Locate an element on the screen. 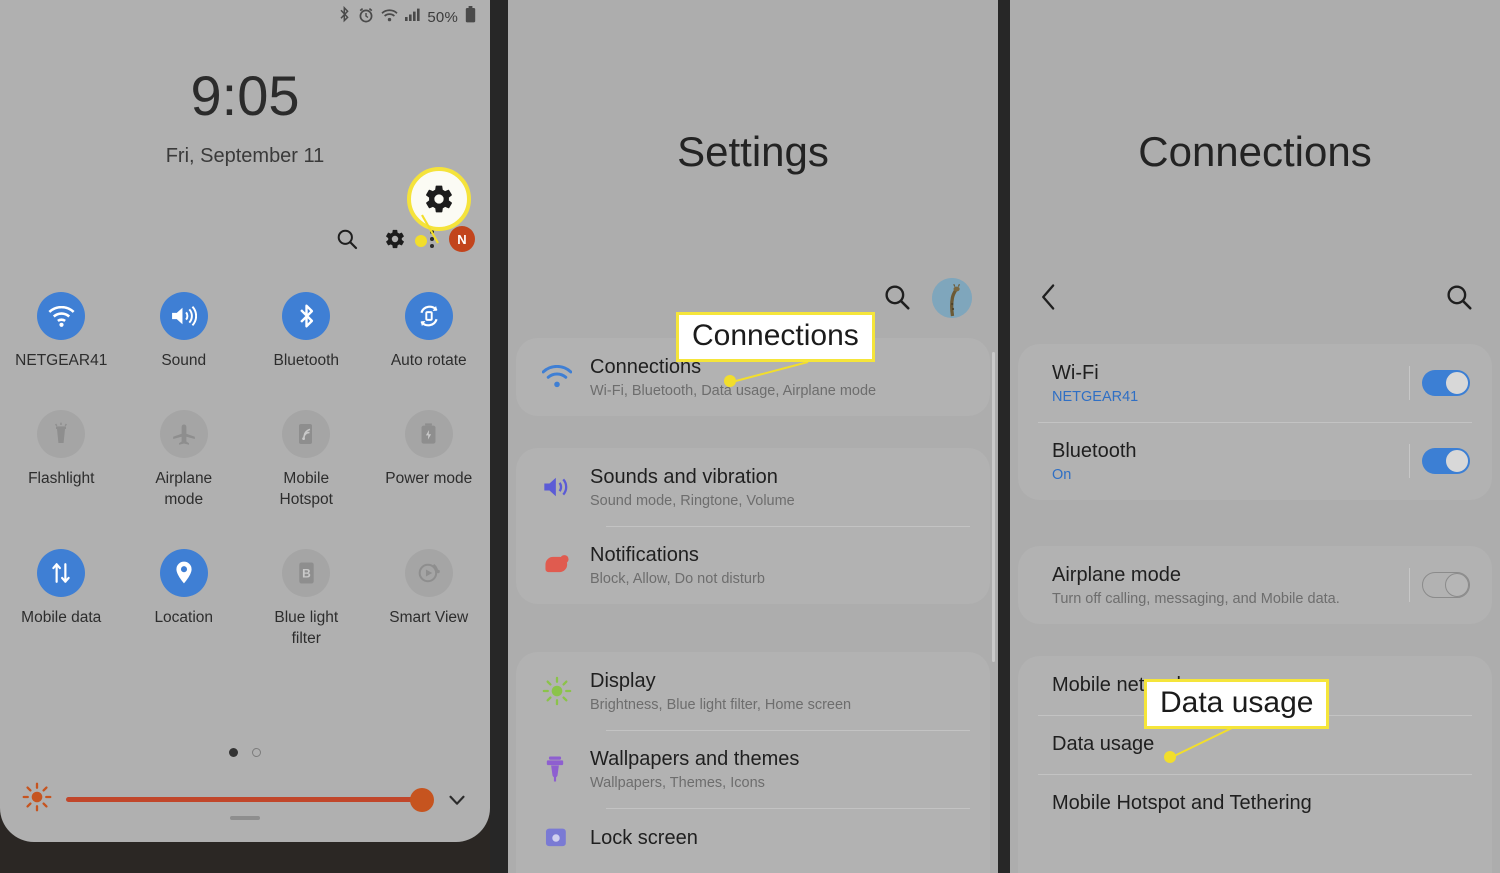 This screenshot has width=1500, height=873. callout-connections: Connections is located at coordinates (775, 337).